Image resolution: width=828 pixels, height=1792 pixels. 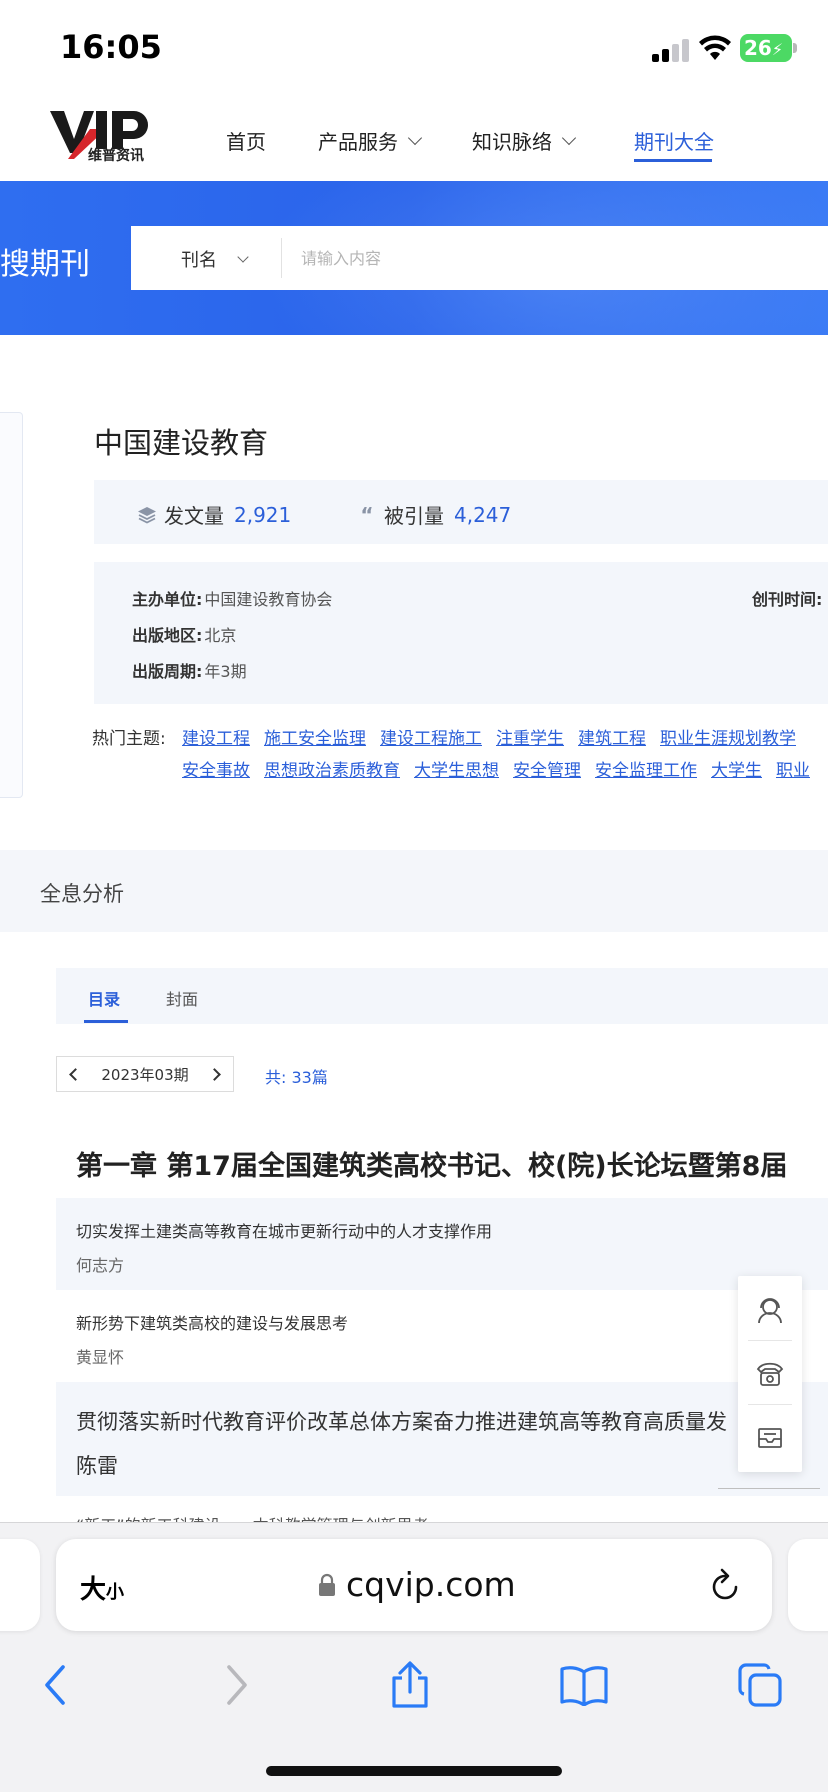 What do you see at coordinates (182, 998) in the screenshot?
I see `tab-cover: 封面` at bounding box center [182, 998].